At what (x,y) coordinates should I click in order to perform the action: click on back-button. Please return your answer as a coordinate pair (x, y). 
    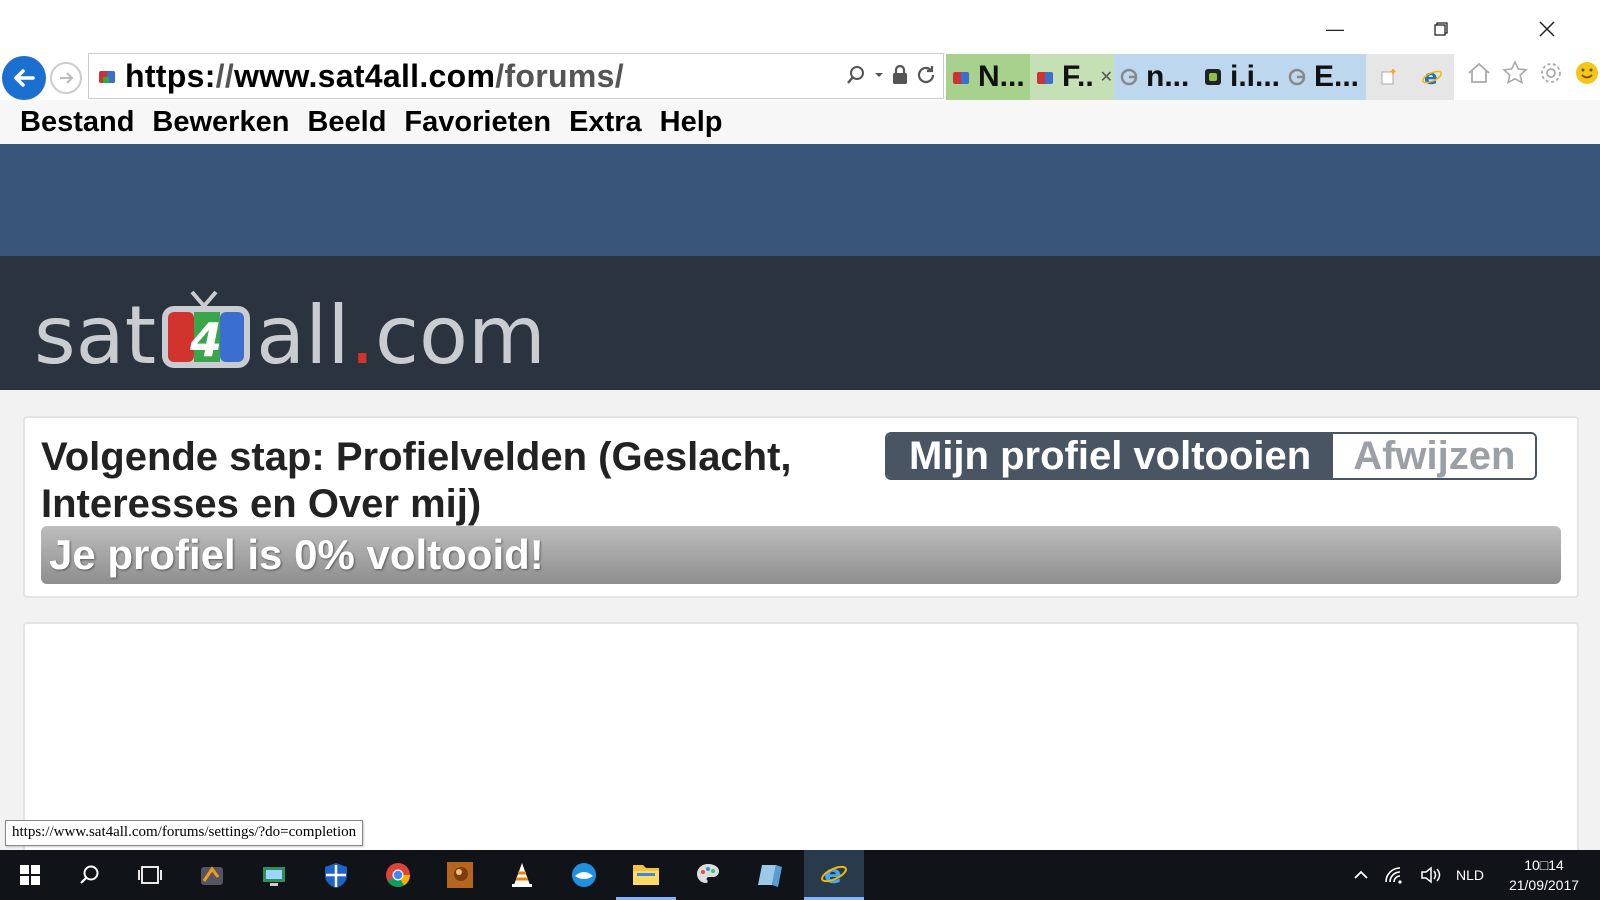
    Looking at the image, I should click on (24, 78).